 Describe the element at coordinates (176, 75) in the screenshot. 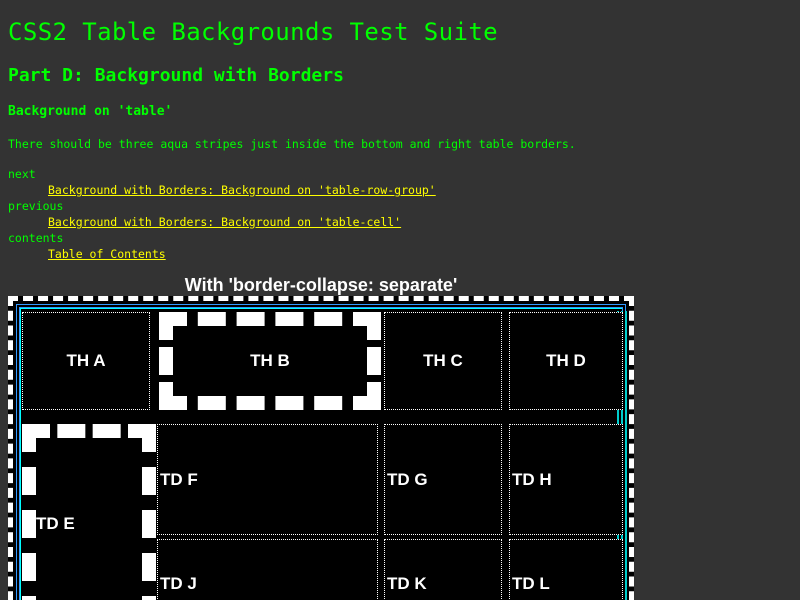

I see `part-heading: Part D: Background with Borders` at that location.